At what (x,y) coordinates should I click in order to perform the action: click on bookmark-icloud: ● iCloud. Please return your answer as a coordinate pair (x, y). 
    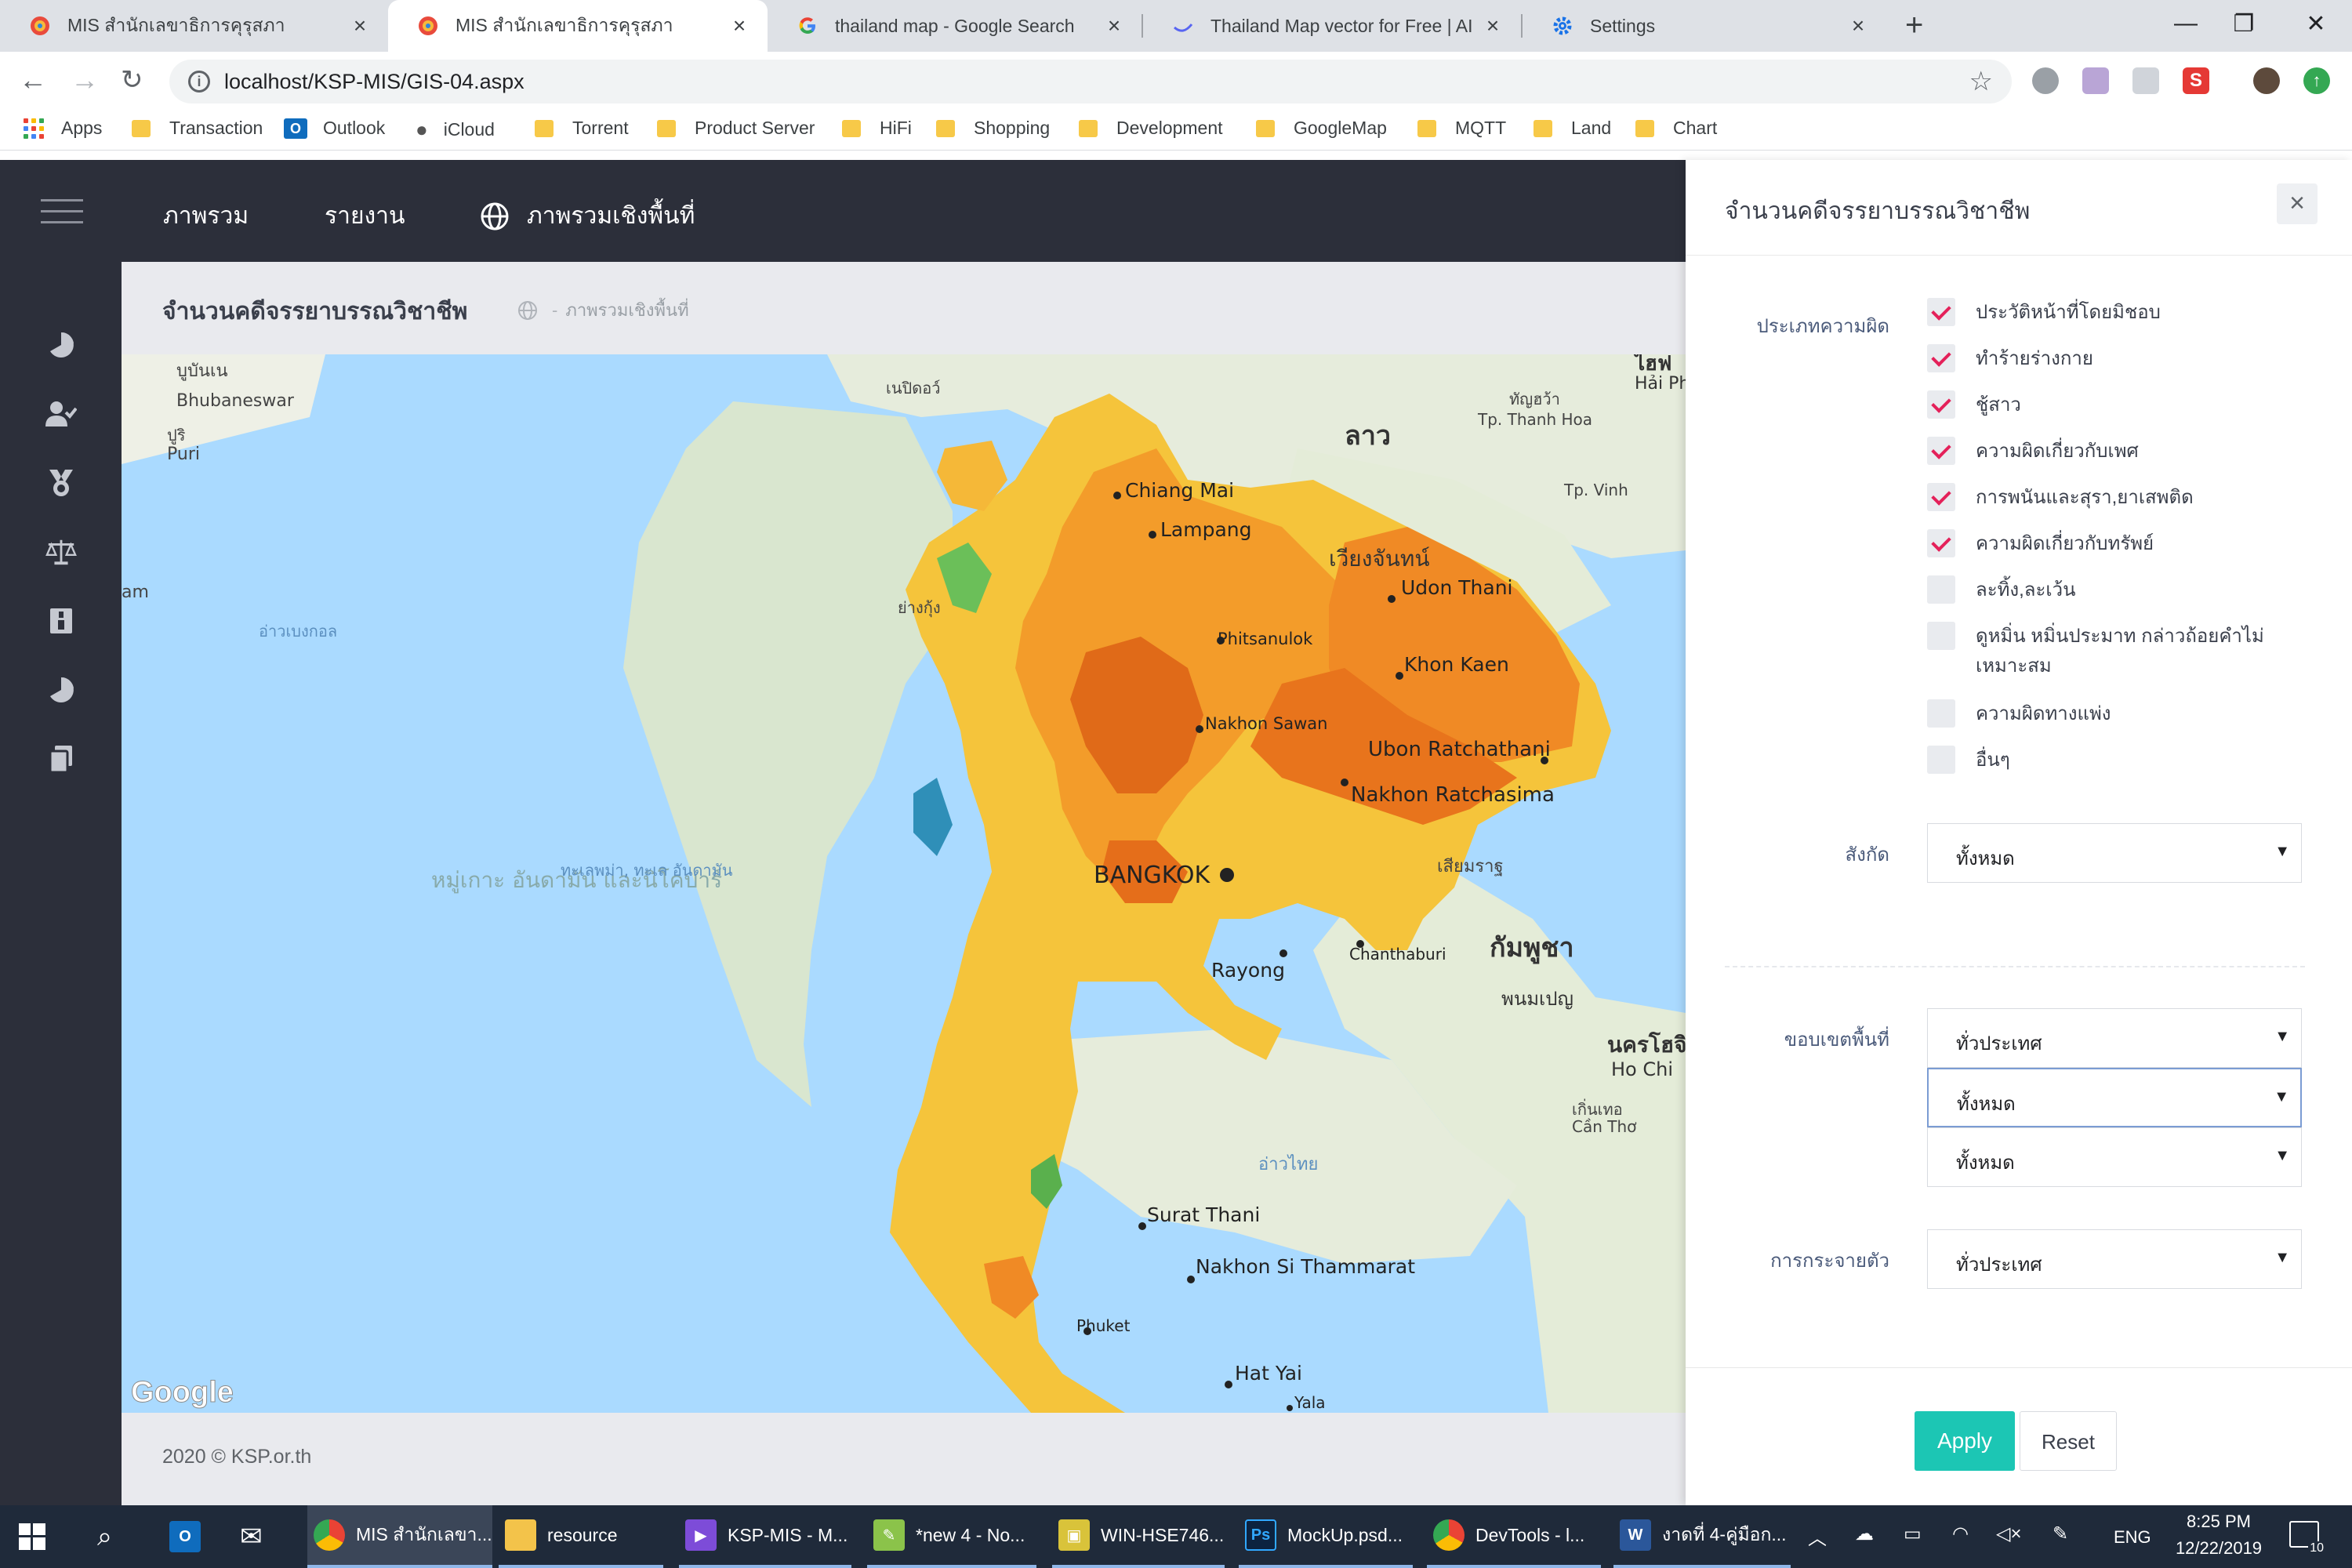
    Looking at the image, I should click on (455, 130).